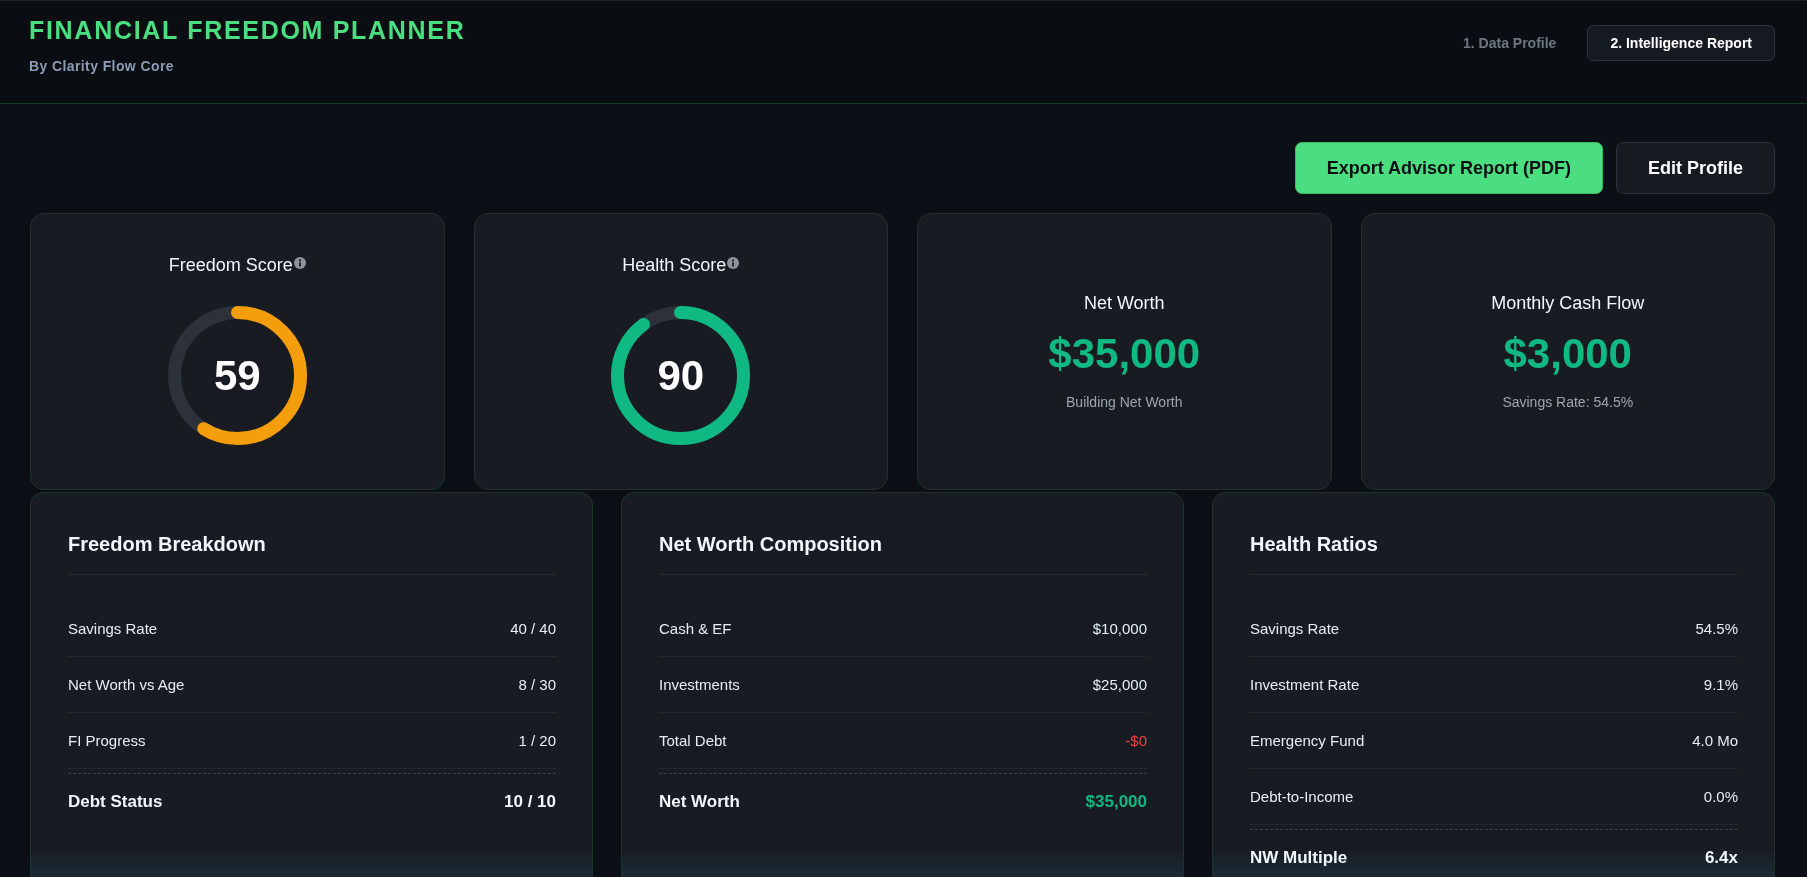 The image size is (1807, 877). Describe the element at coordinates (660, 318) in the screenshot. I see `score-ring-track` at that location.